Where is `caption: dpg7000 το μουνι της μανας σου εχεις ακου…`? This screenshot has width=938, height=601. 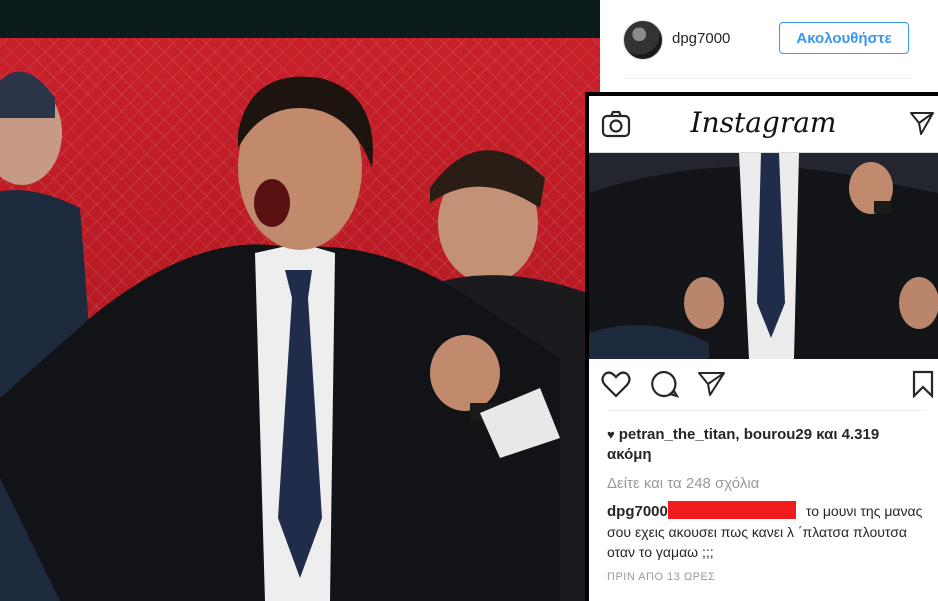
caption: dpg7000 το μουνι της μανας σου εχεις ακου… is located at coordinates (767, 531).